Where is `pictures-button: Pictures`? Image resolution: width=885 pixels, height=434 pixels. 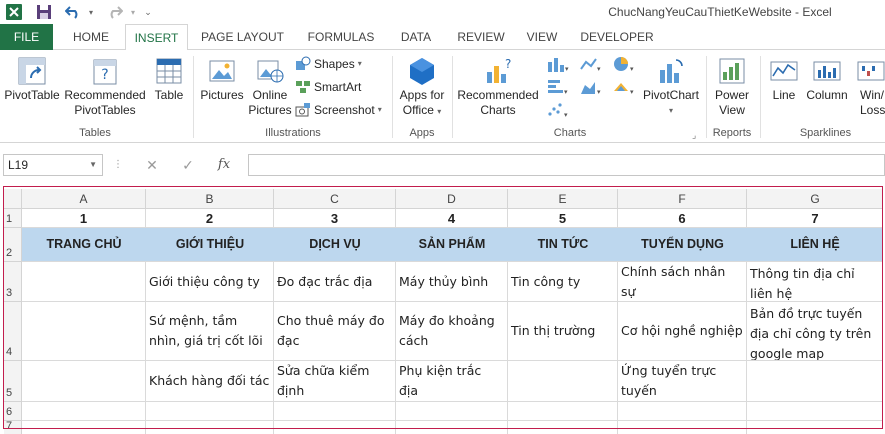
pictures-button: Pictures is located at coordinates (222, 79).